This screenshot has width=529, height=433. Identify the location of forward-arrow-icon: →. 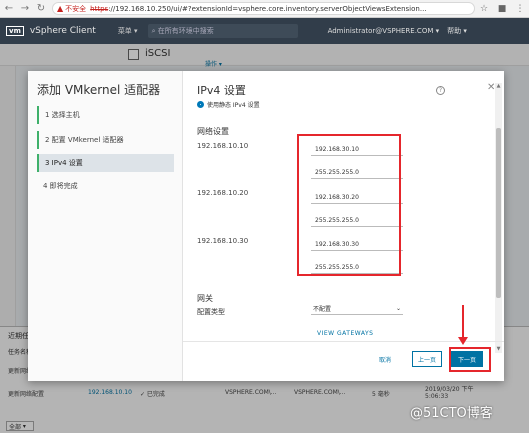
(25, 9).